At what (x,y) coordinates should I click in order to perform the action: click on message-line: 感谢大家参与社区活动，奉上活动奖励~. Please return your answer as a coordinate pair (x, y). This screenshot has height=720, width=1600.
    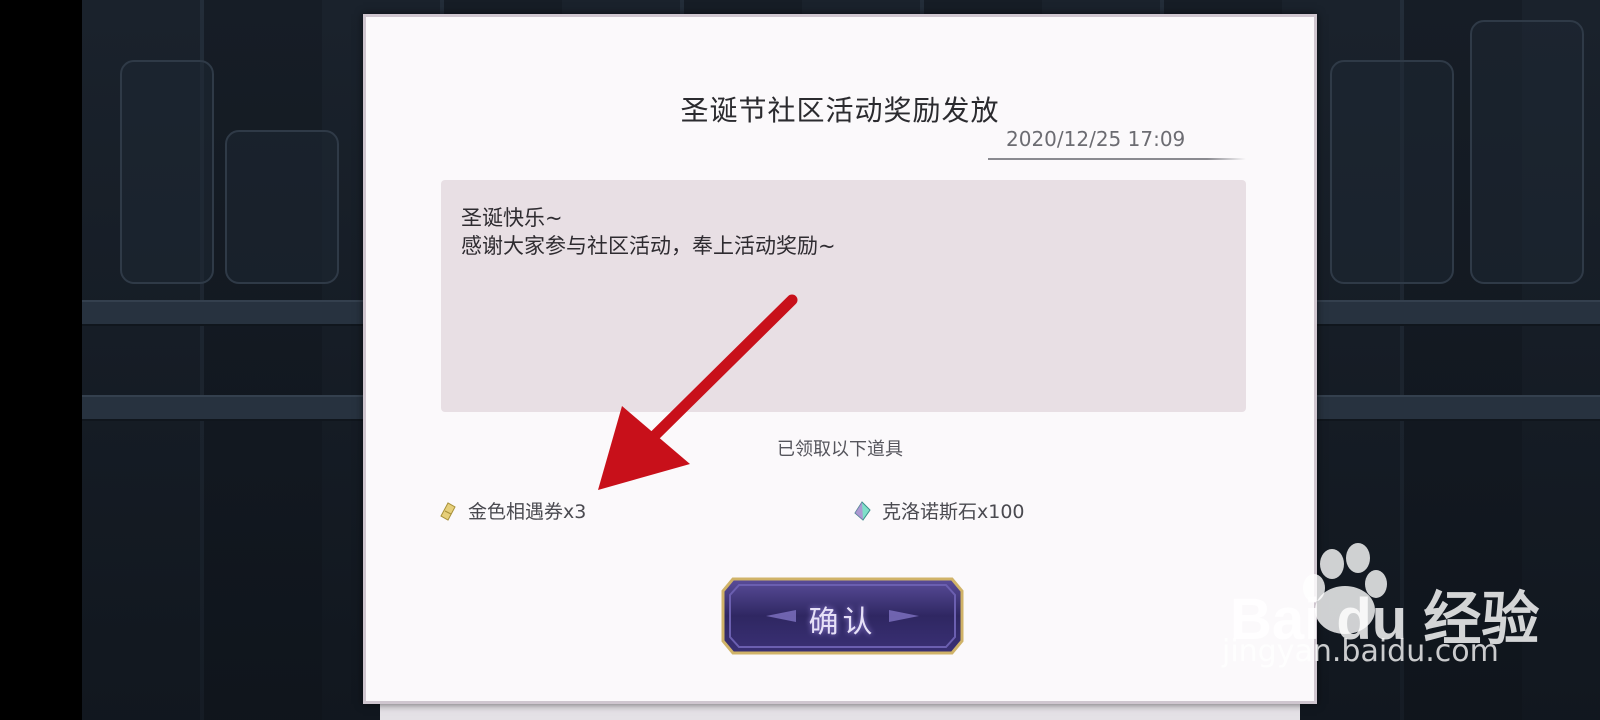
    Looking at the image, I should click on (648, 246).